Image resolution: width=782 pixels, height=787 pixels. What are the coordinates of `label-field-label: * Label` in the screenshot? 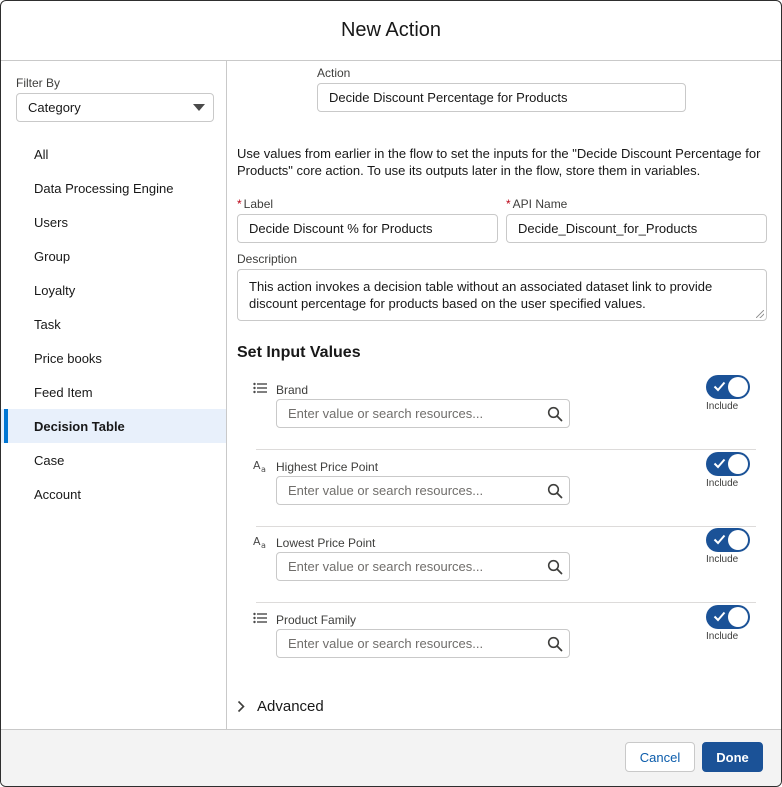 It's located at (255, 204).